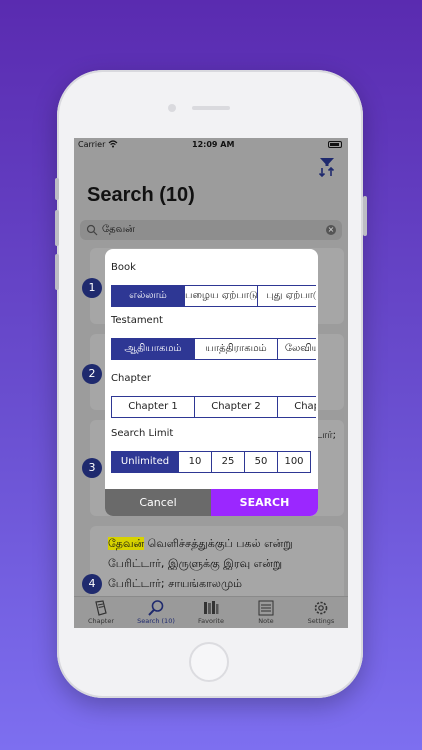  What do you see at coordinates (92, 230) in the screenshot?
I see `search-icon` at bounding box center [92, 230].